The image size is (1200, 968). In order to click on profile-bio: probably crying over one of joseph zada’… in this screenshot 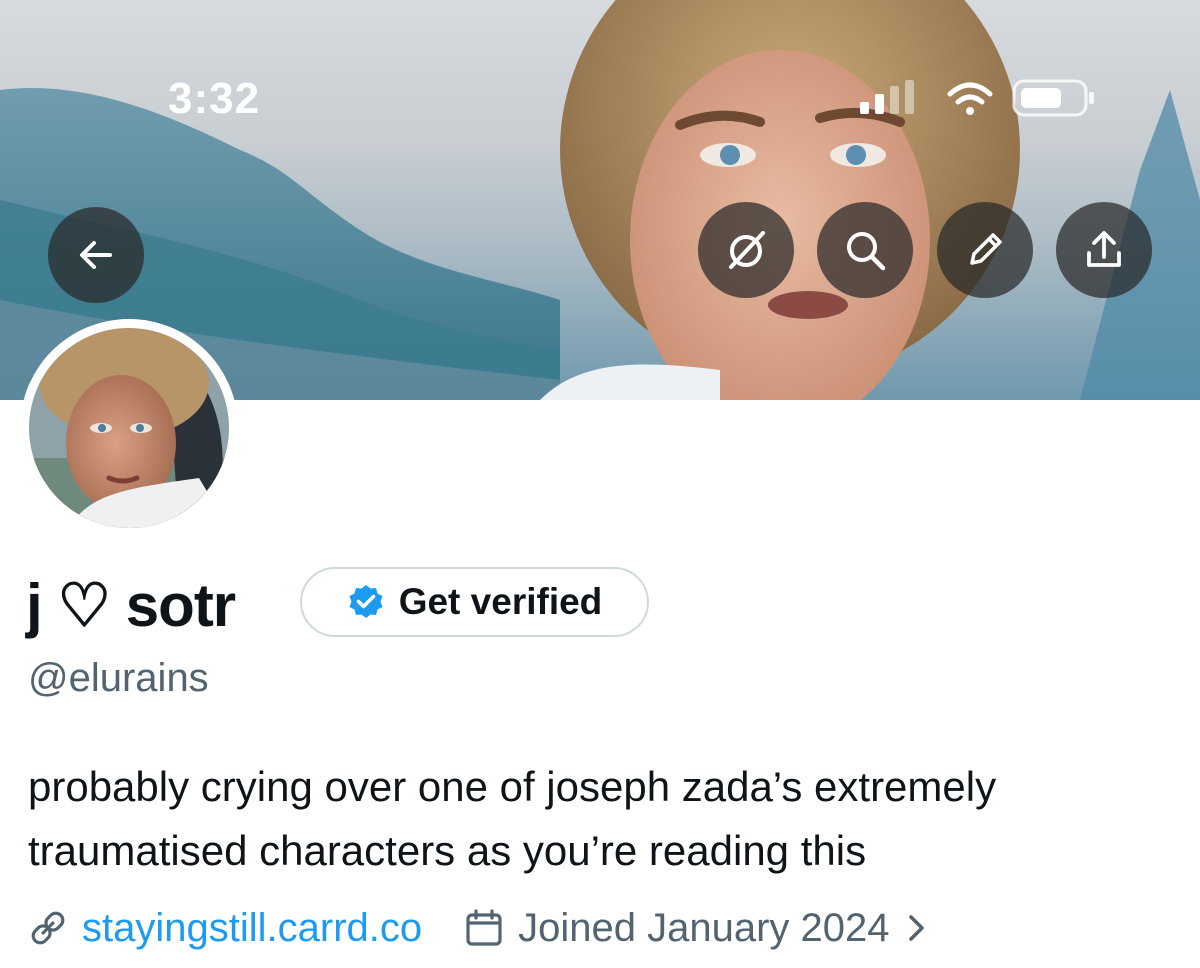, I will do `click(512, 818)`.